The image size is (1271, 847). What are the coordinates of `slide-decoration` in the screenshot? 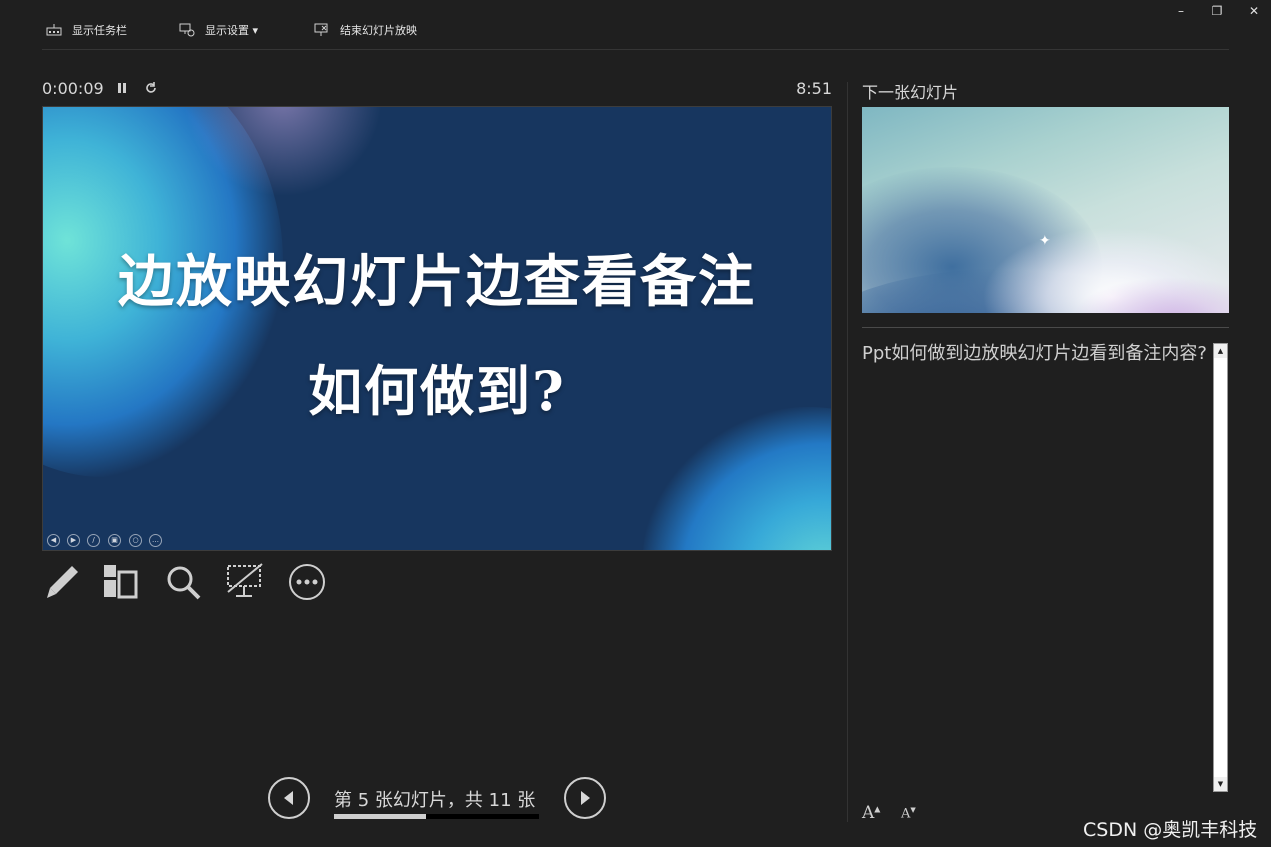 It's located at (737, 478).